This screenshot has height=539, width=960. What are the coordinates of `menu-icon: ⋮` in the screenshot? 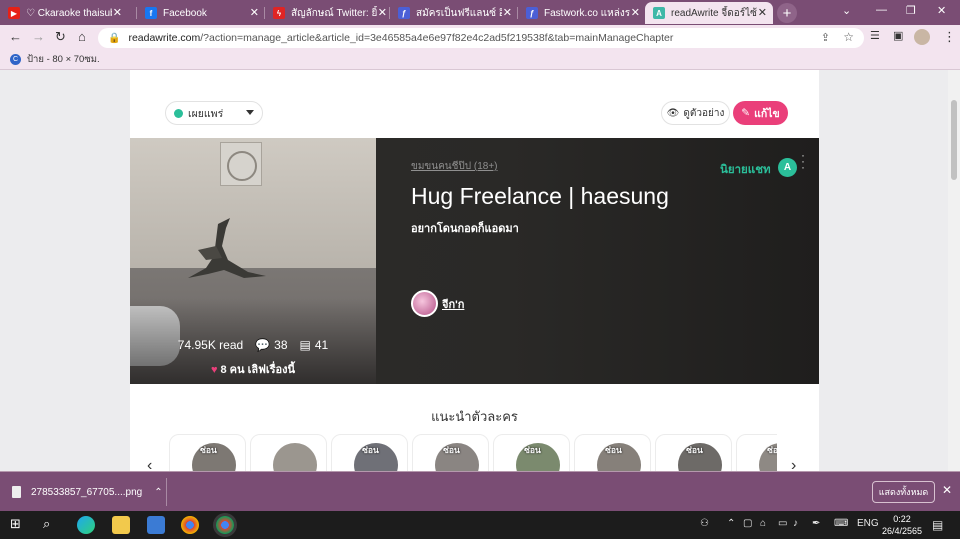 It's located at (949, 37).